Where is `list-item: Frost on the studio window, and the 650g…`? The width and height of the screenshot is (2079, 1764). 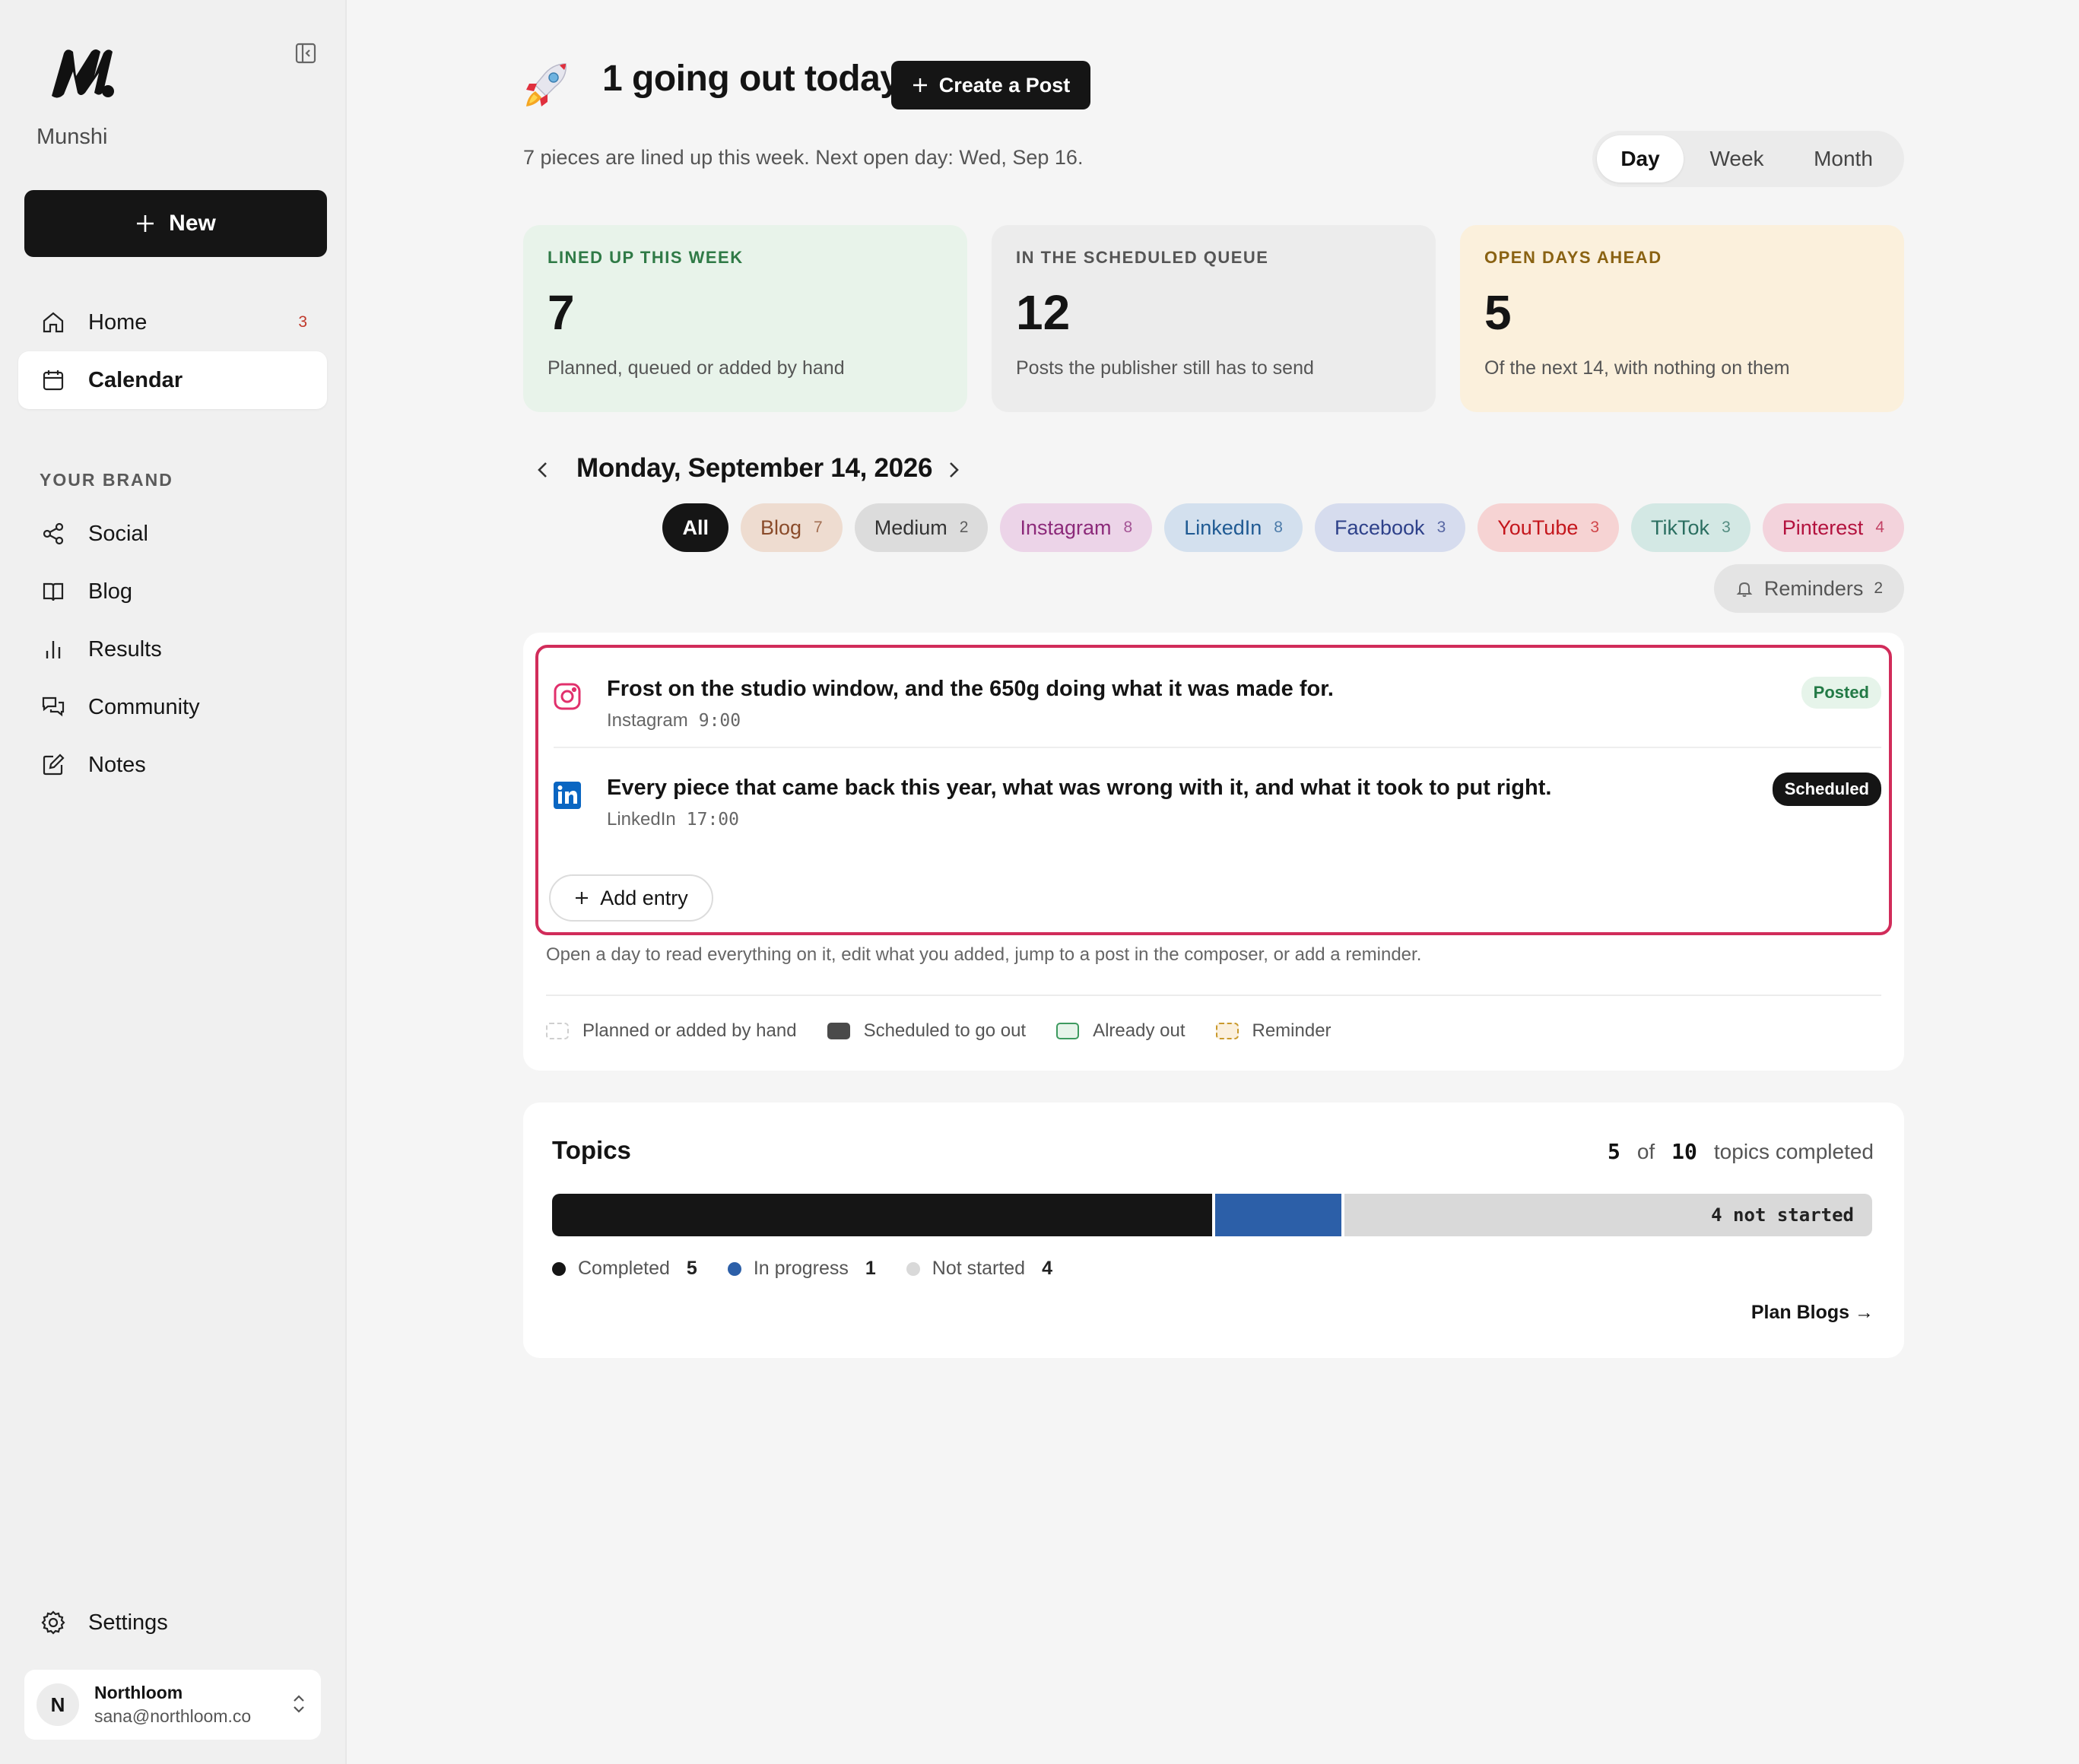
list-item: Frost on the studio window, and the 650g… is located at coordinates (1213, 698).